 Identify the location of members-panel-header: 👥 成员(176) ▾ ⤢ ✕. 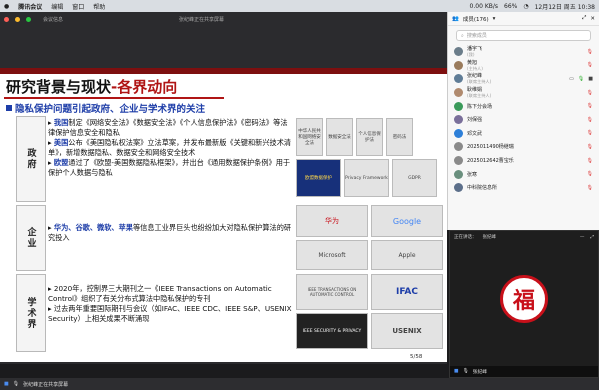
(523, 19).